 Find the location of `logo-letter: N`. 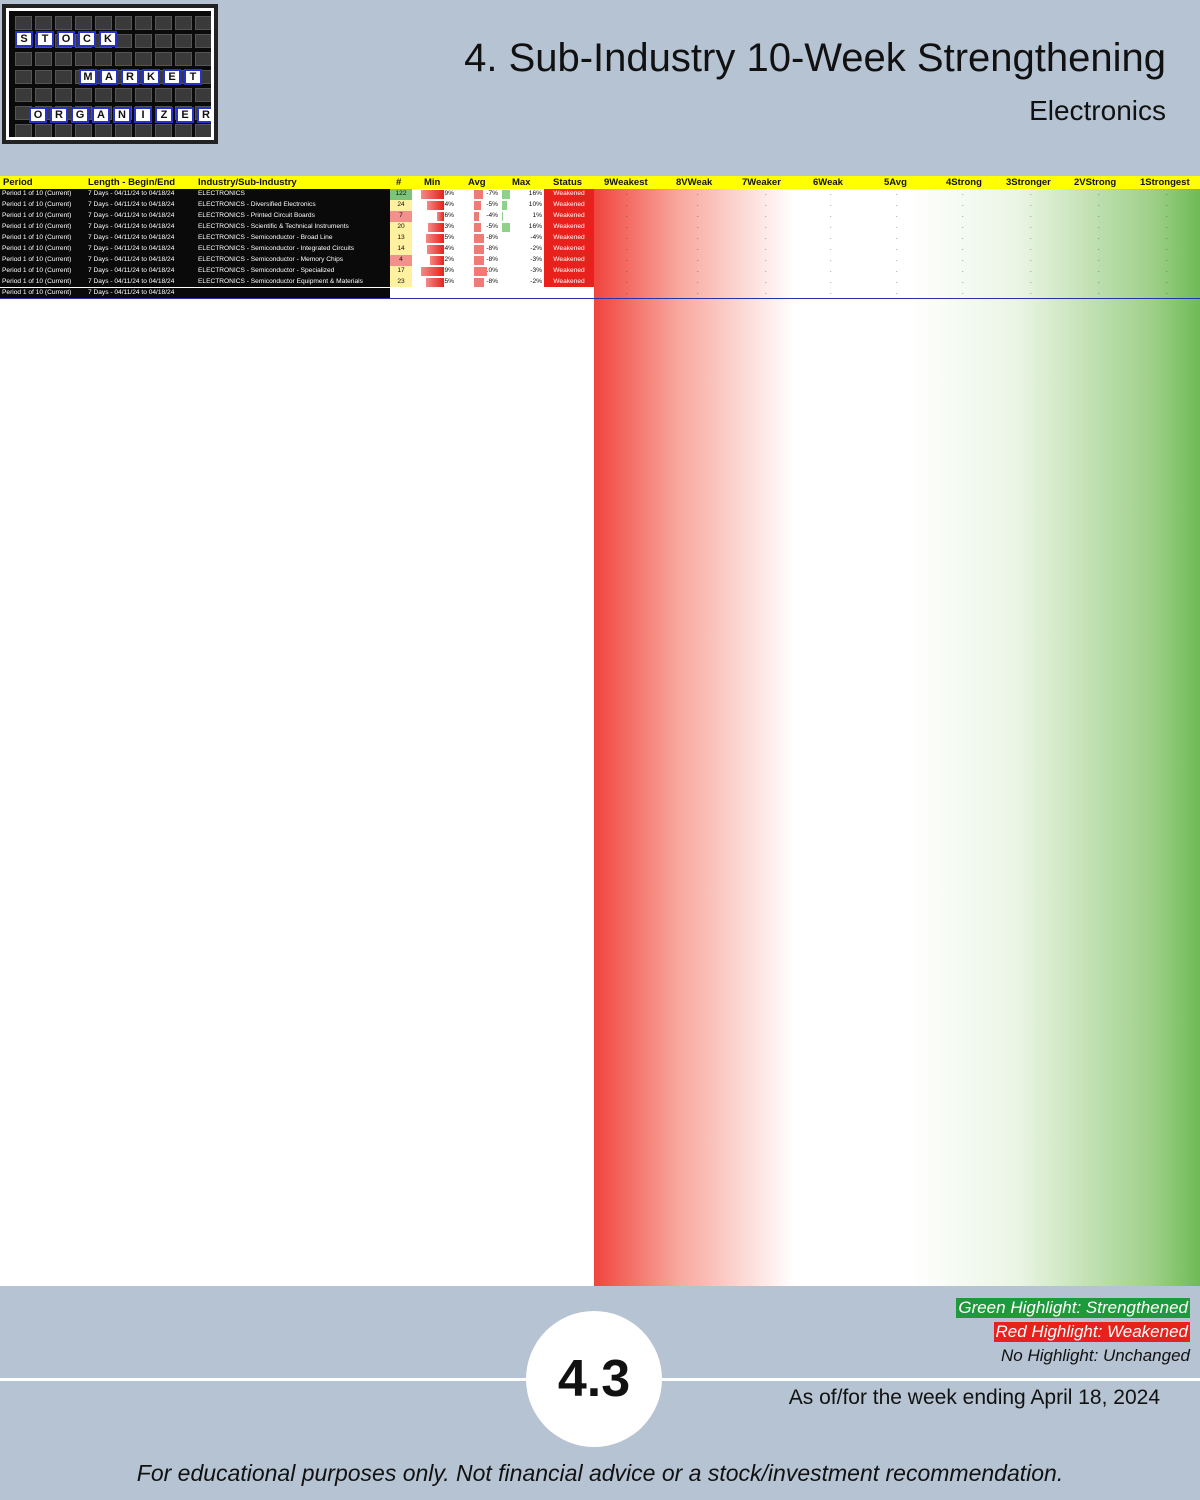

logo-letter: N is located at coordinates (122, 115).